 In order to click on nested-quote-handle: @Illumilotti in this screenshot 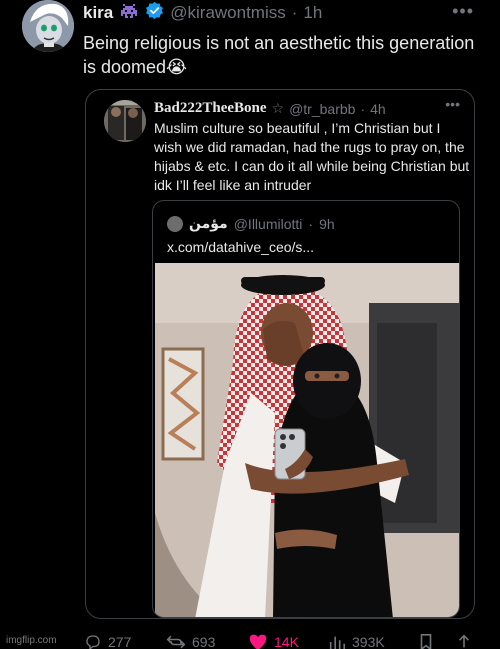, I will do `click(268, 224)`.